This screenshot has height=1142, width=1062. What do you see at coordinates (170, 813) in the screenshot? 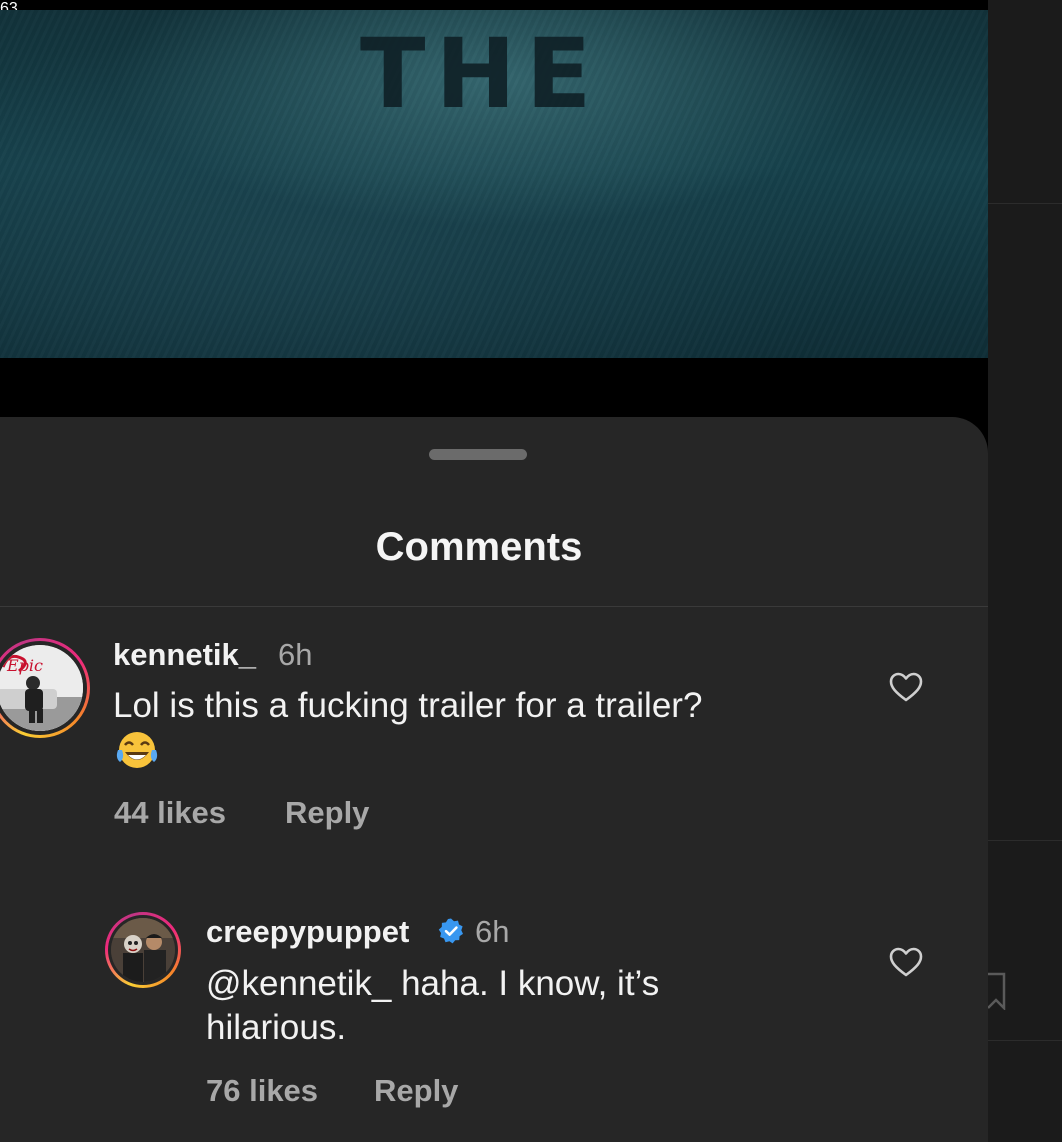
I see `comment-likes: 44 likes` at bounding box center [170, 813].